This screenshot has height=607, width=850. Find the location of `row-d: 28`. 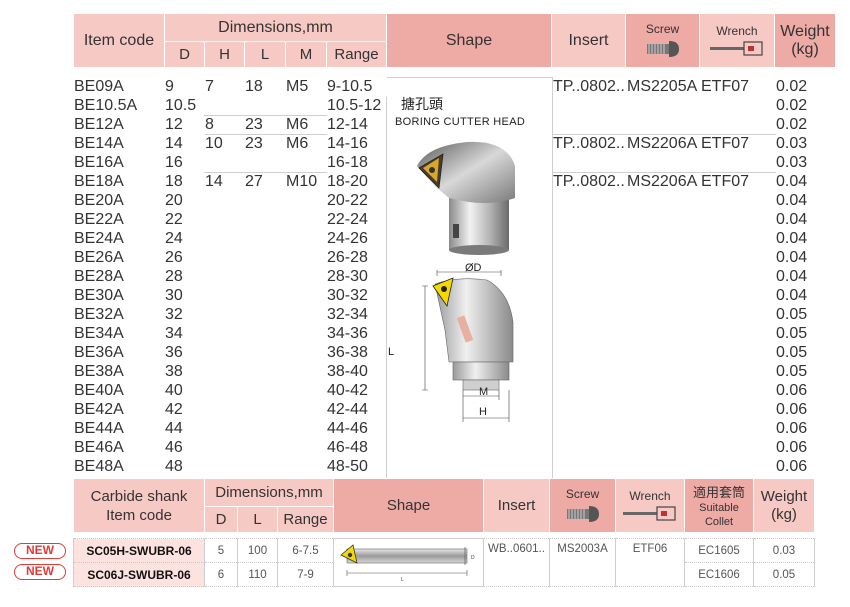

row-d: 28 is located at coordinates (184, 277).